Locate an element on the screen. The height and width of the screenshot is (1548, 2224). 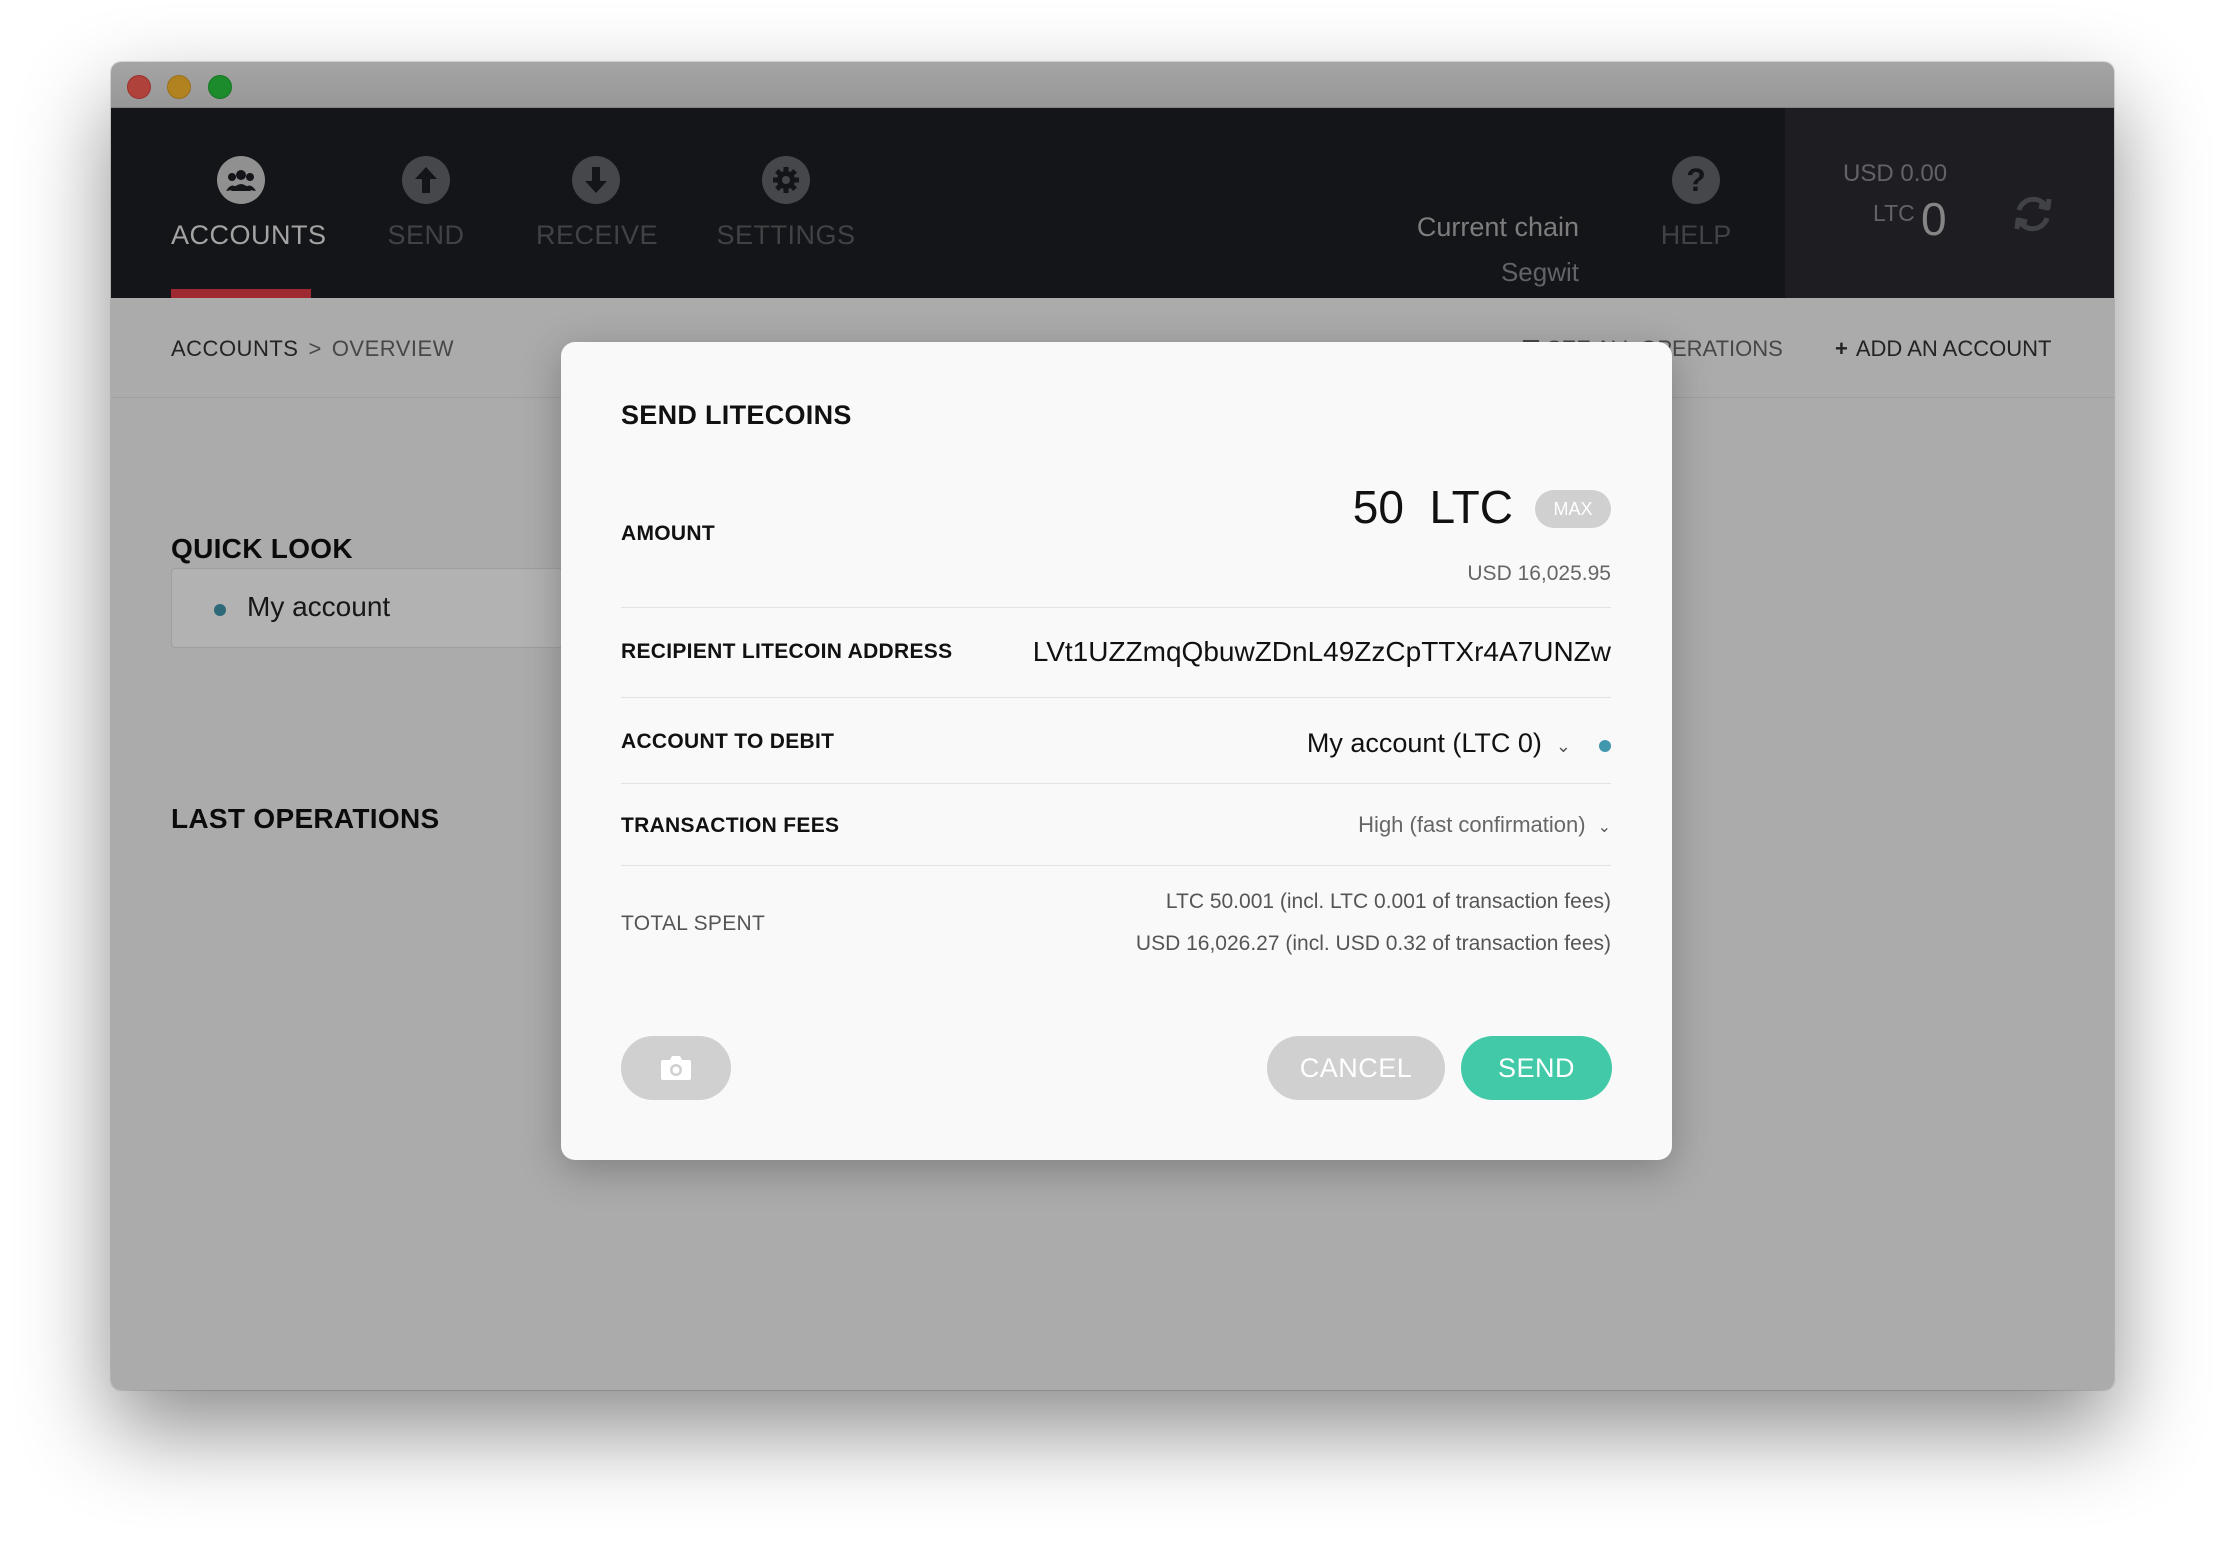
debit-row: ACCOUNT TO DEBIT My account (LTC 0) ⌄ is located at coordinates (1116, 741).